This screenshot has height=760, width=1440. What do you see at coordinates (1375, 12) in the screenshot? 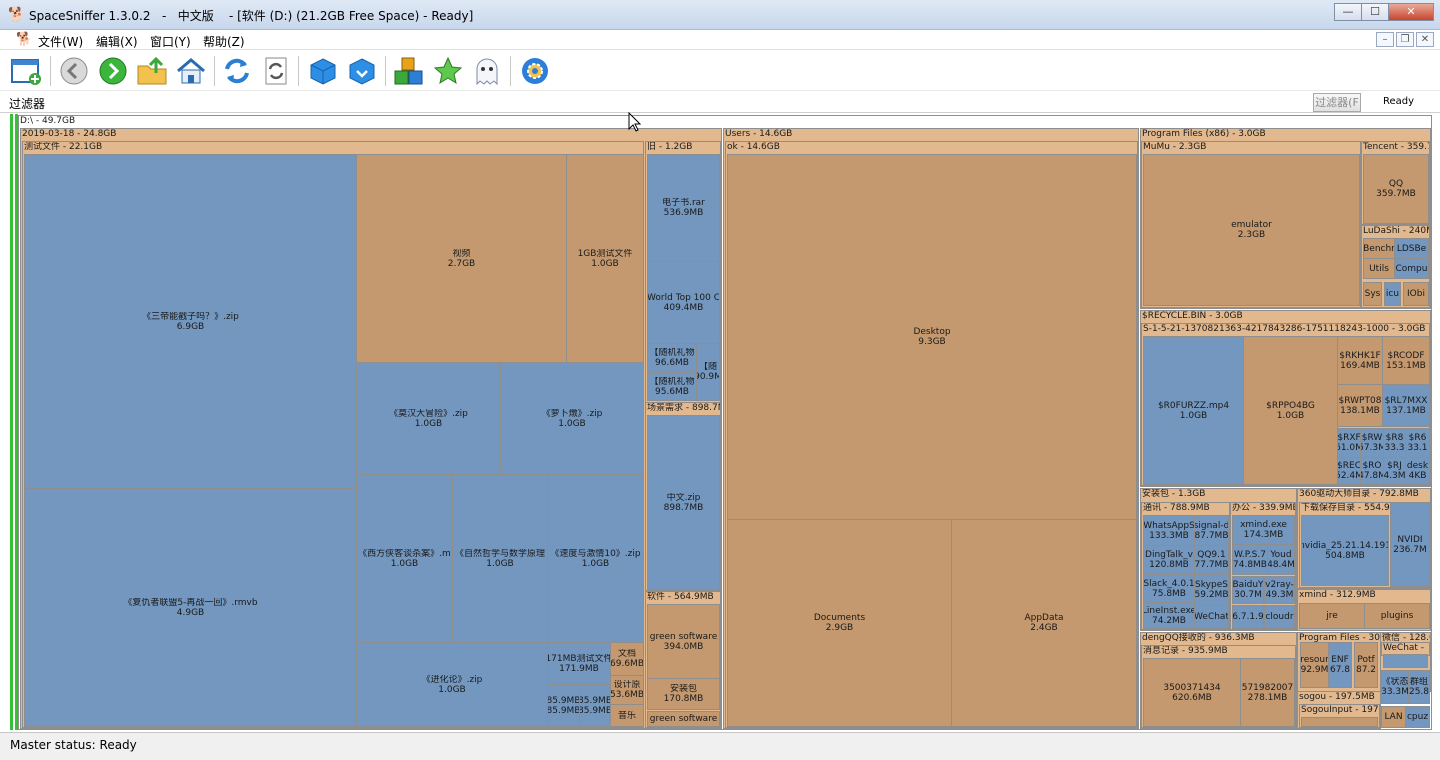
I see `maximize-button: ☐` at bounding box center [1375, 12].